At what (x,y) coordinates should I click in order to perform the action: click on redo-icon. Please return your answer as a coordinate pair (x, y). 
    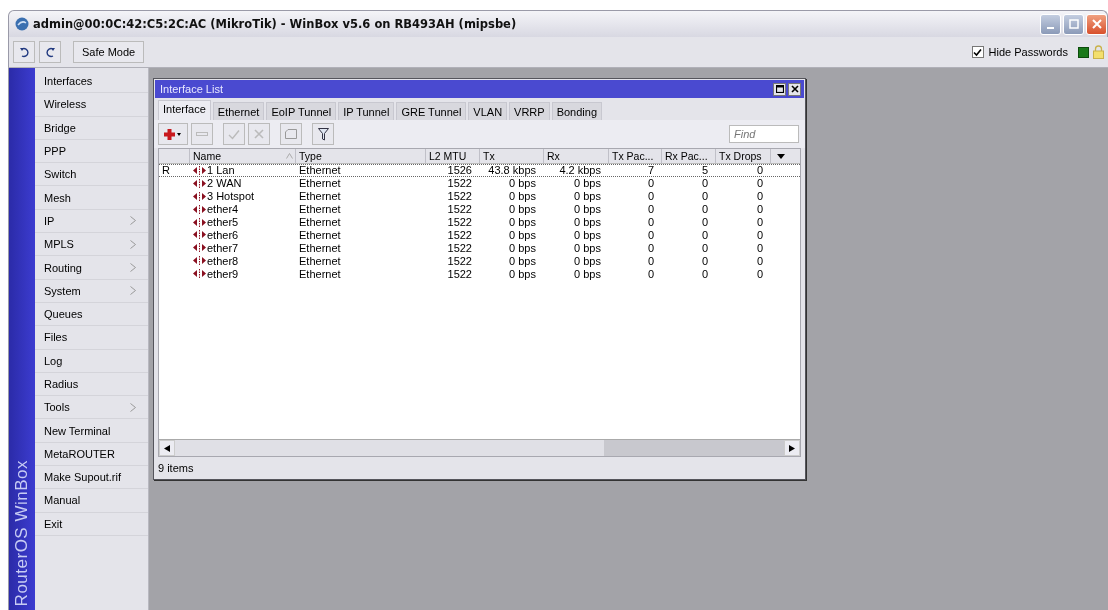
    Looking at the image, I should click on (50, 52).